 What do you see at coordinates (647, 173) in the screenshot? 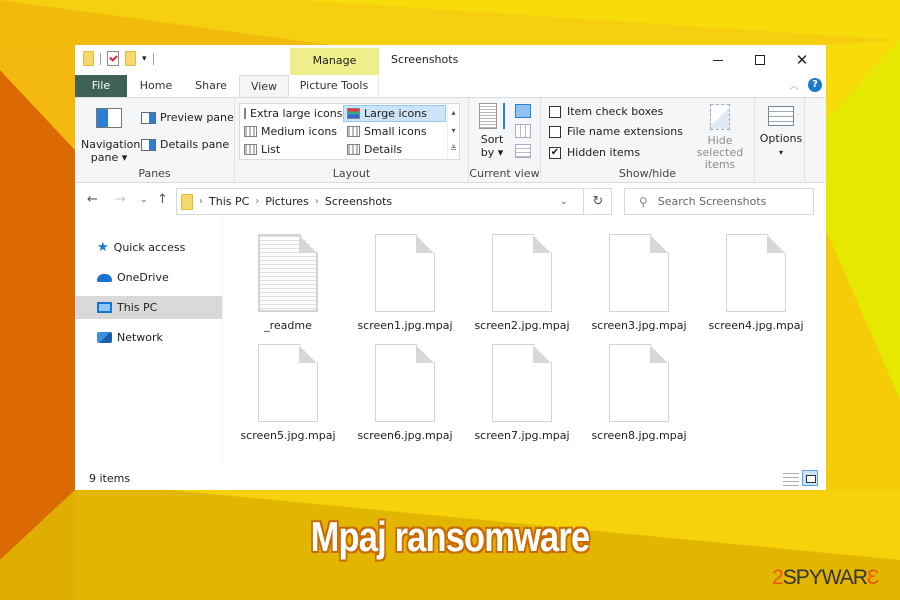
I see `show-hide-group-label: Show/hide` at bounding box center [647, 173].